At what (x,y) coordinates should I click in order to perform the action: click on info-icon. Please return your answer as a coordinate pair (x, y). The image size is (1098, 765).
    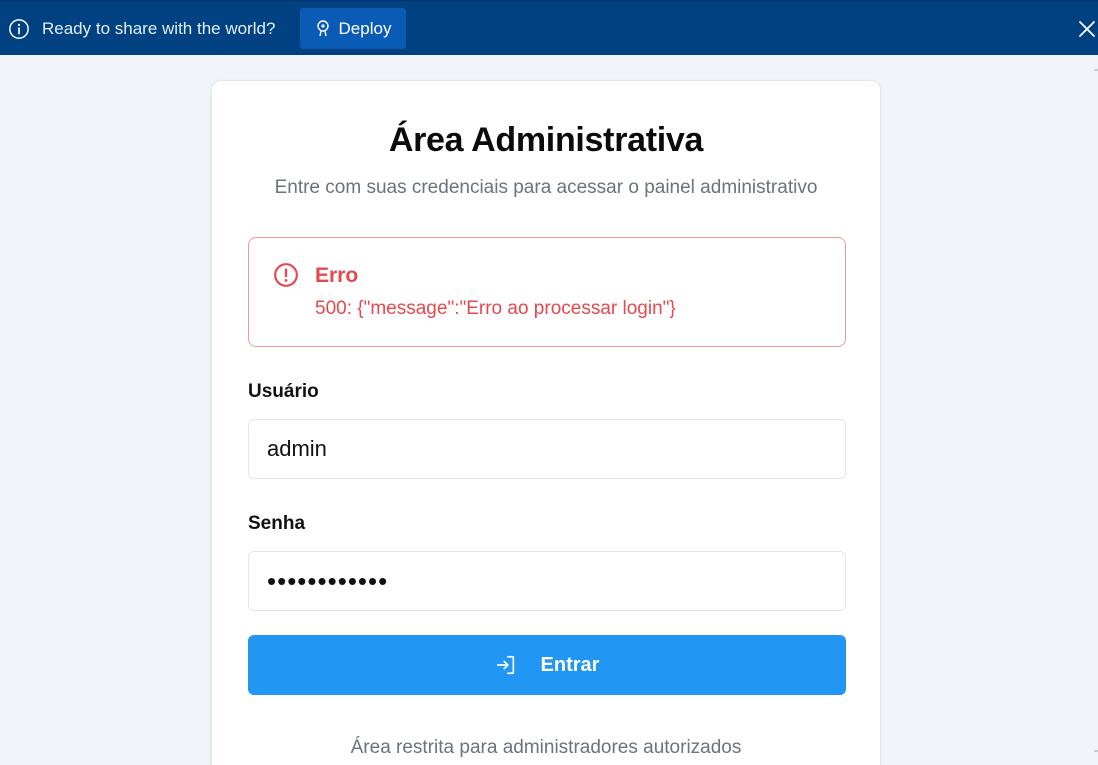
    Looking at the image, I should click on (19, 29).